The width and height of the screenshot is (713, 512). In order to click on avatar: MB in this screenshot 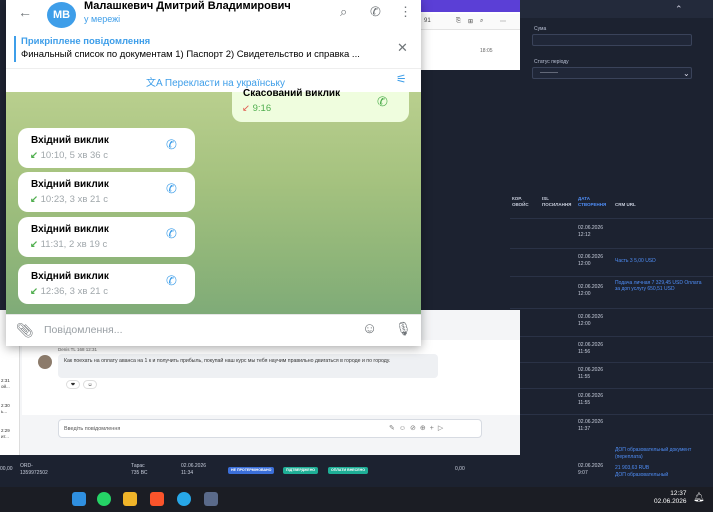, I will do `click(61, 15)`.